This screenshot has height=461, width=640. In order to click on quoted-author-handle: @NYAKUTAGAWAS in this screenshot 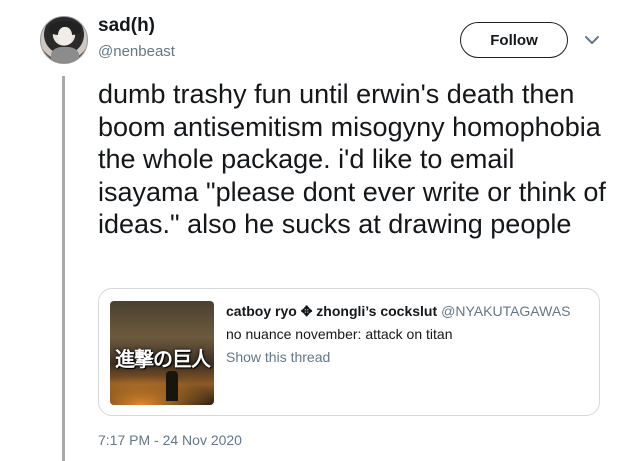, I will do `click(506, 311)`.